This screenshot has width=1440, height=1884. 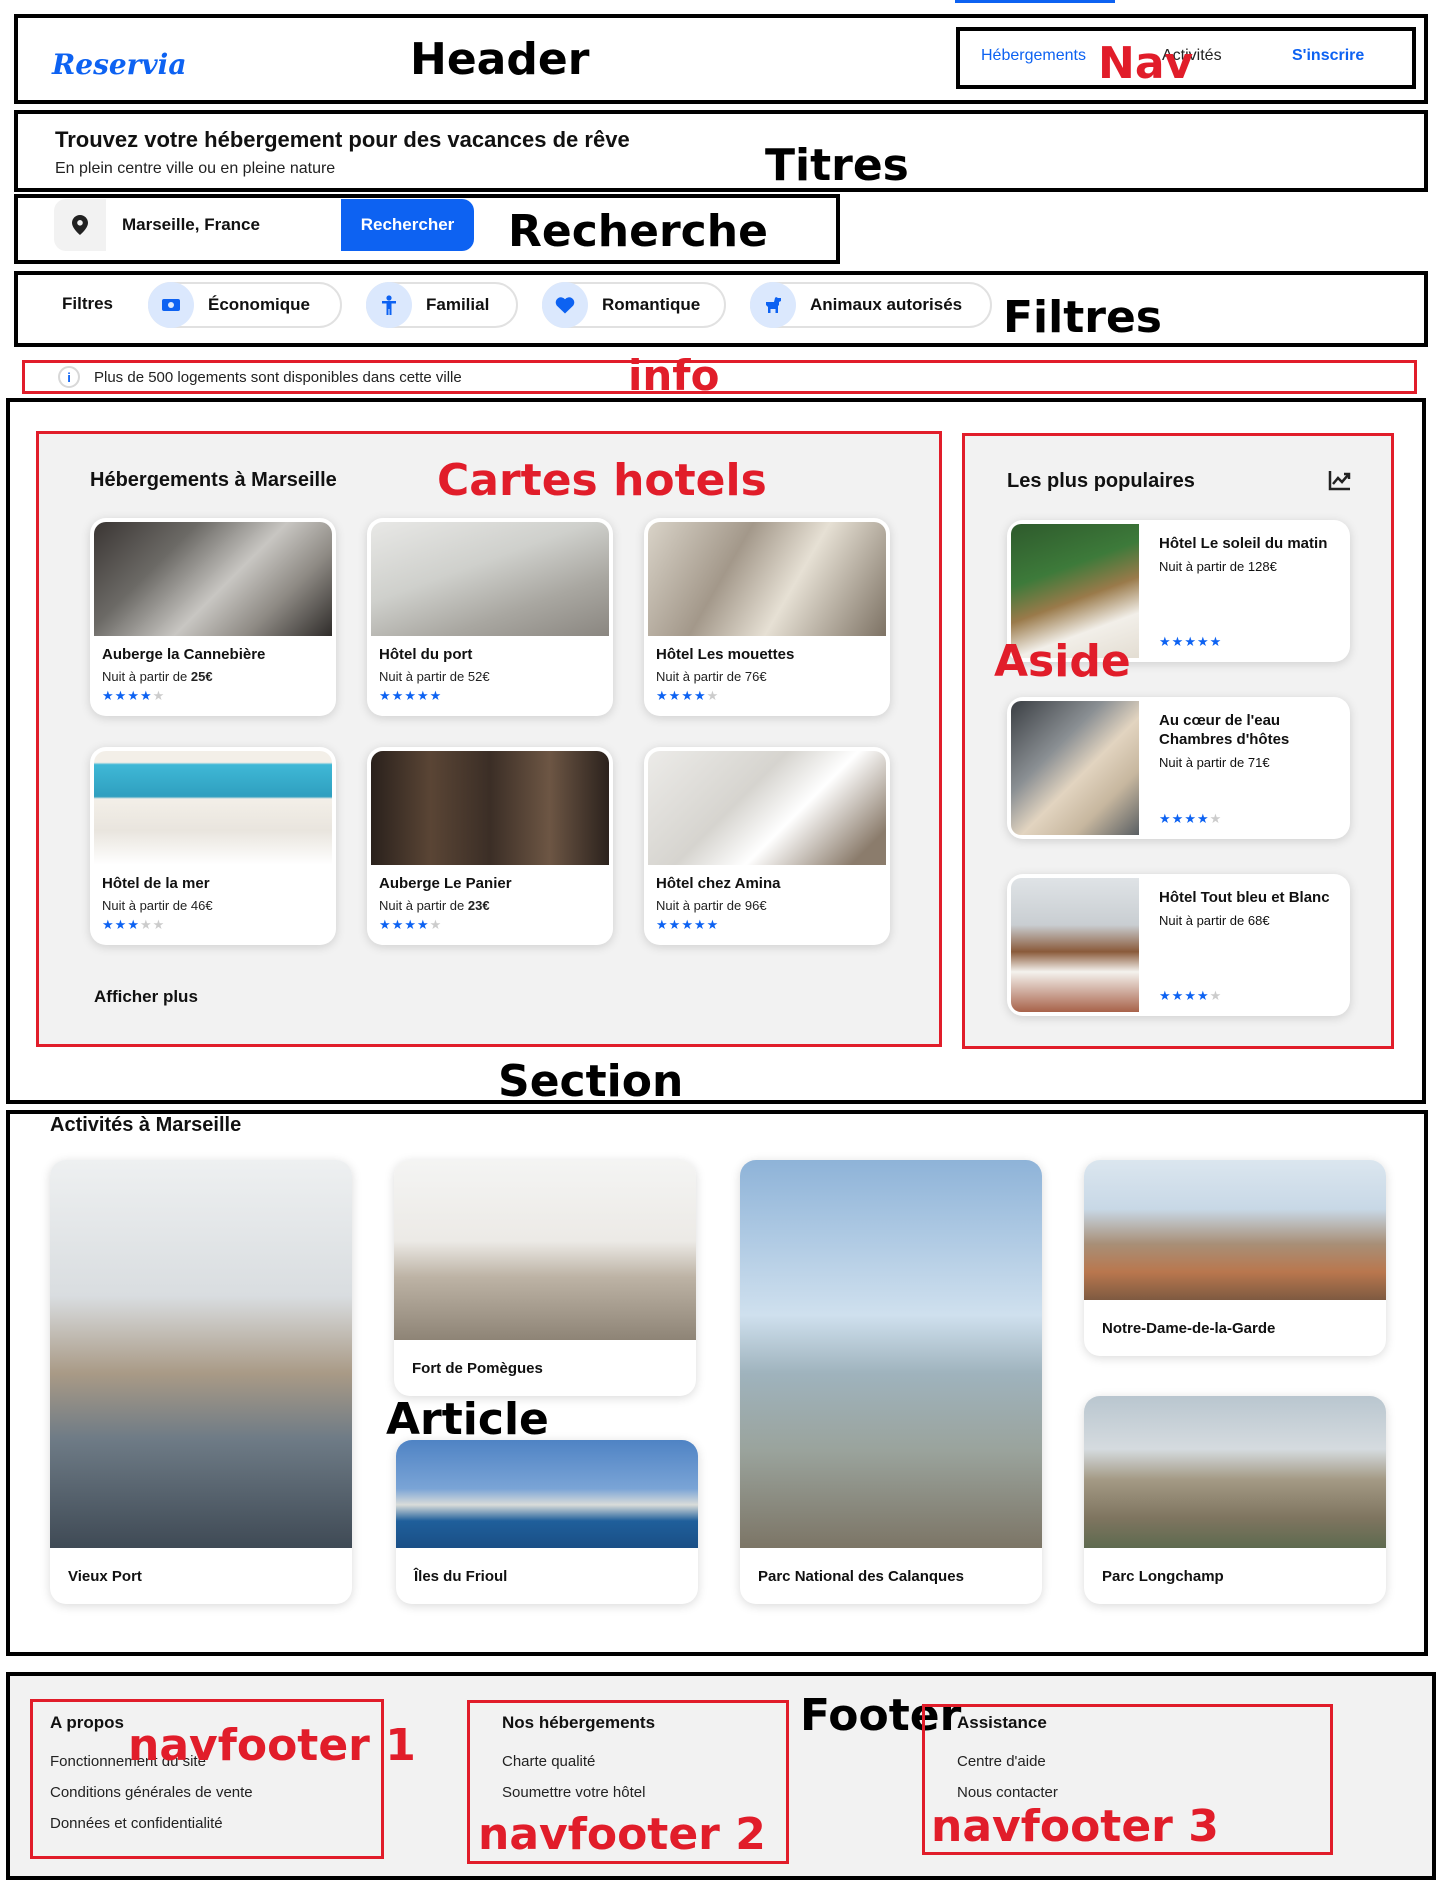 I want to click on filter-chip-romantique: Romantique, so click(x=634, y=305).